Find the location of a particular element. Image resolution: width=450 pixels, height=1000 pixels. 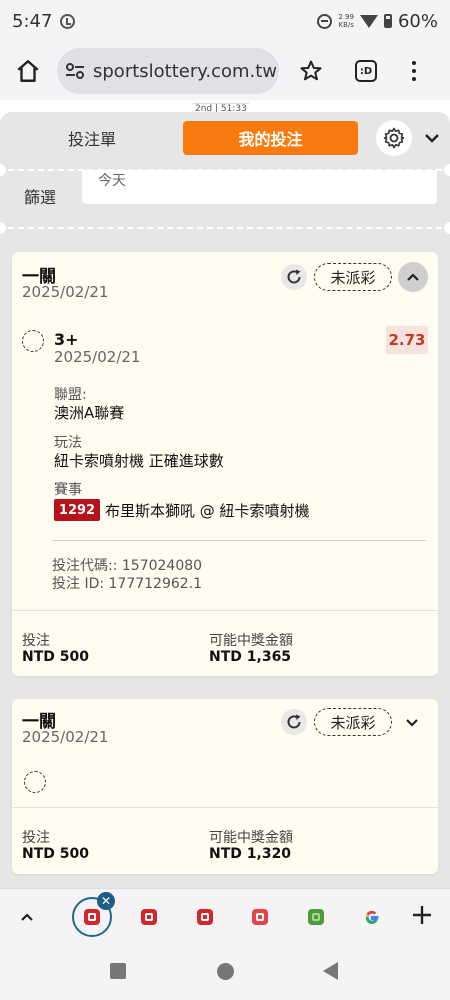

sportslottery-favicon is located at coordinates (92, 917).